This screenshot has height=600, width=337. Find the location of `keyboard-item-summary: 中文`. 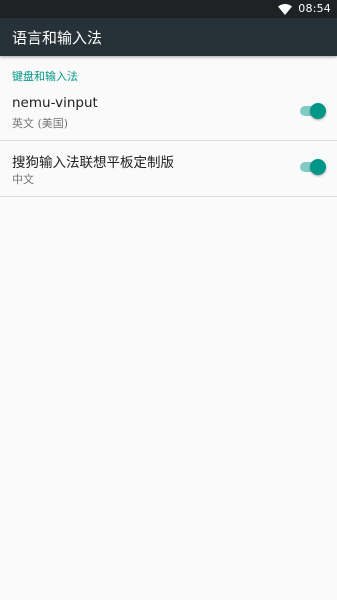

keyboard-item-summary: 中文 is located at coordinates (23, 179).